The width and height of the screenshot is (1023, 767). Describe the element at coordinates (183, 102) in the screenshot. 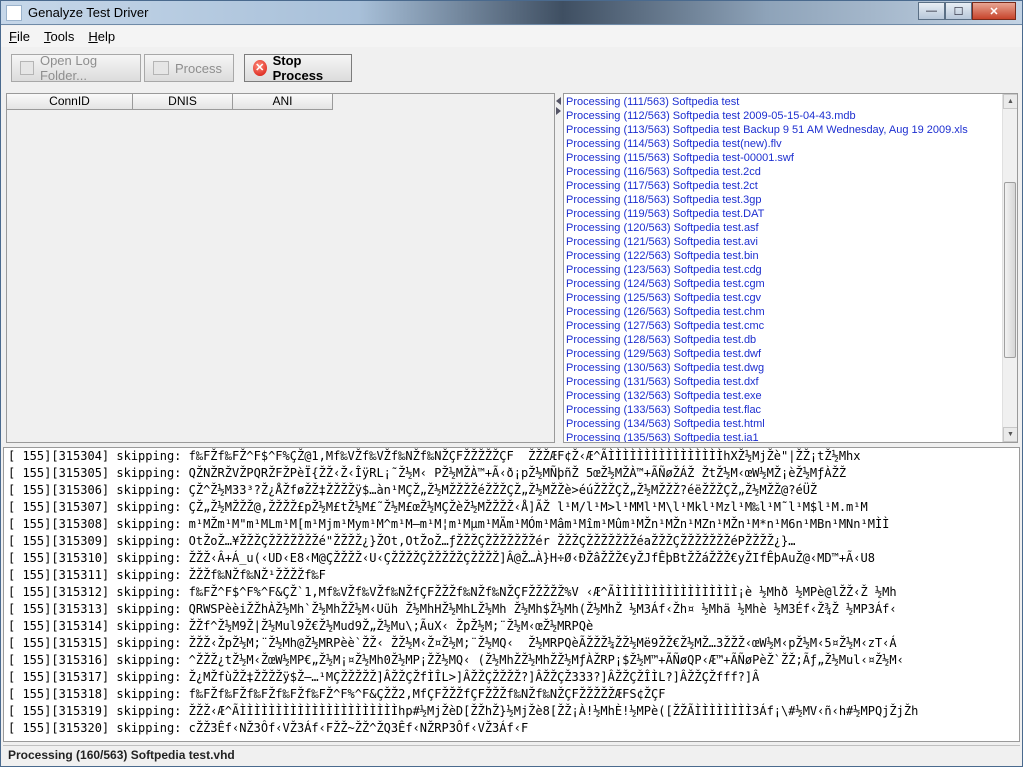

I see `column-header-dnis: DNIS` at that location.